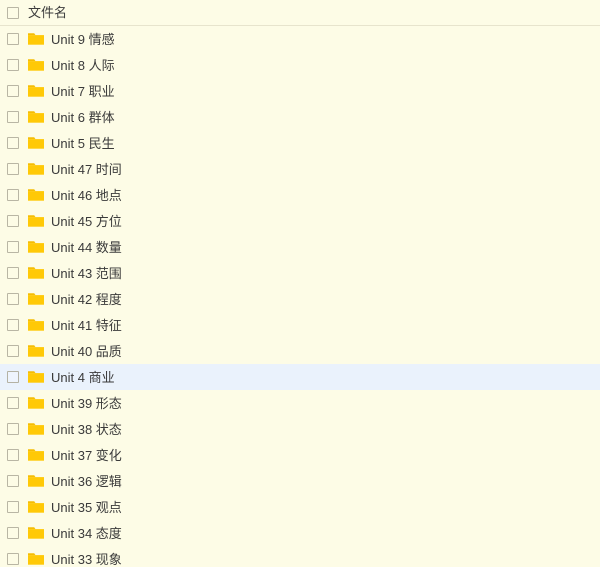 The image size is (600, 567). I want to click on file-row-label: Unit 39 形态, so click(86, 403).